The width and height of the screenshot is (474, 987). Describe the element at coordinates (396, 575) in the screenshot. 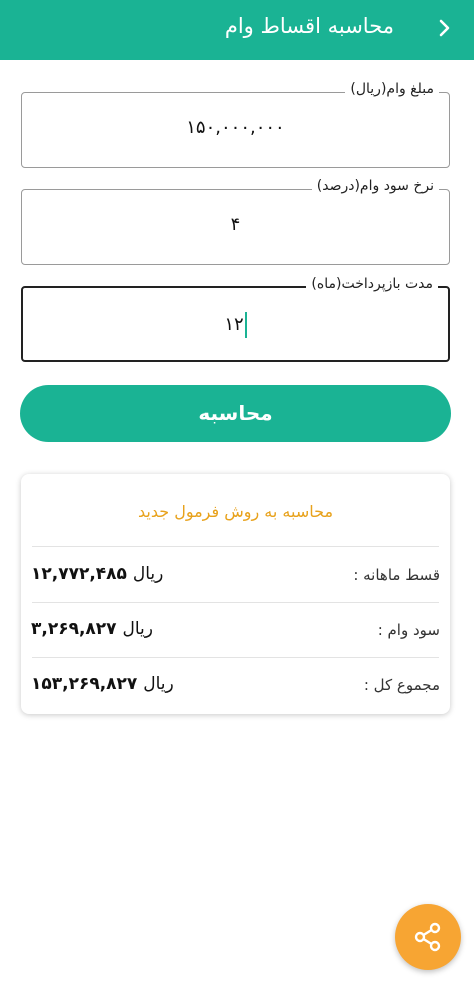

I see `row-label: قسط ماهانه :` at that location.